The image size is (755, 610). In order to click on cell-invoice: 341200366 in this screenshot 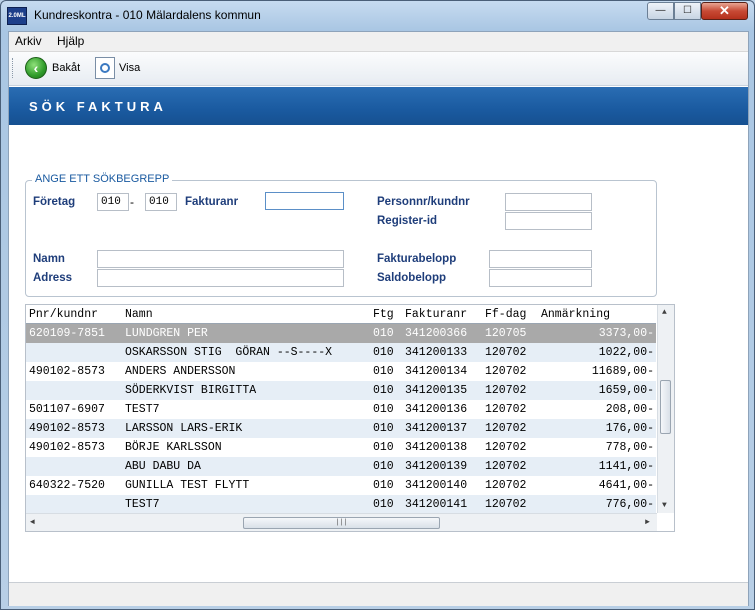, I will do `click(436, 333)`.